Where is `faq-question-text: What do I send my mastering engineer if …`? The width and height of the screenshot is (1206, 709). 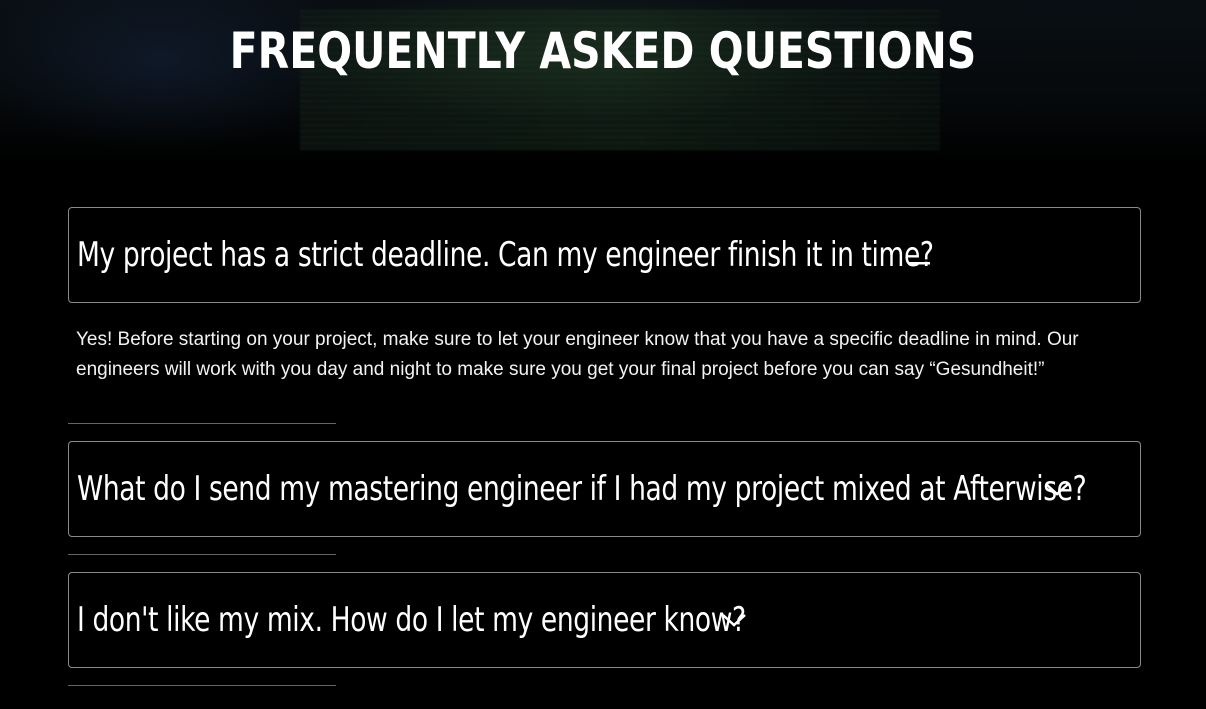 faq-question-text: What do I send my mastering engineer if … is located at coordinates (582, 489).